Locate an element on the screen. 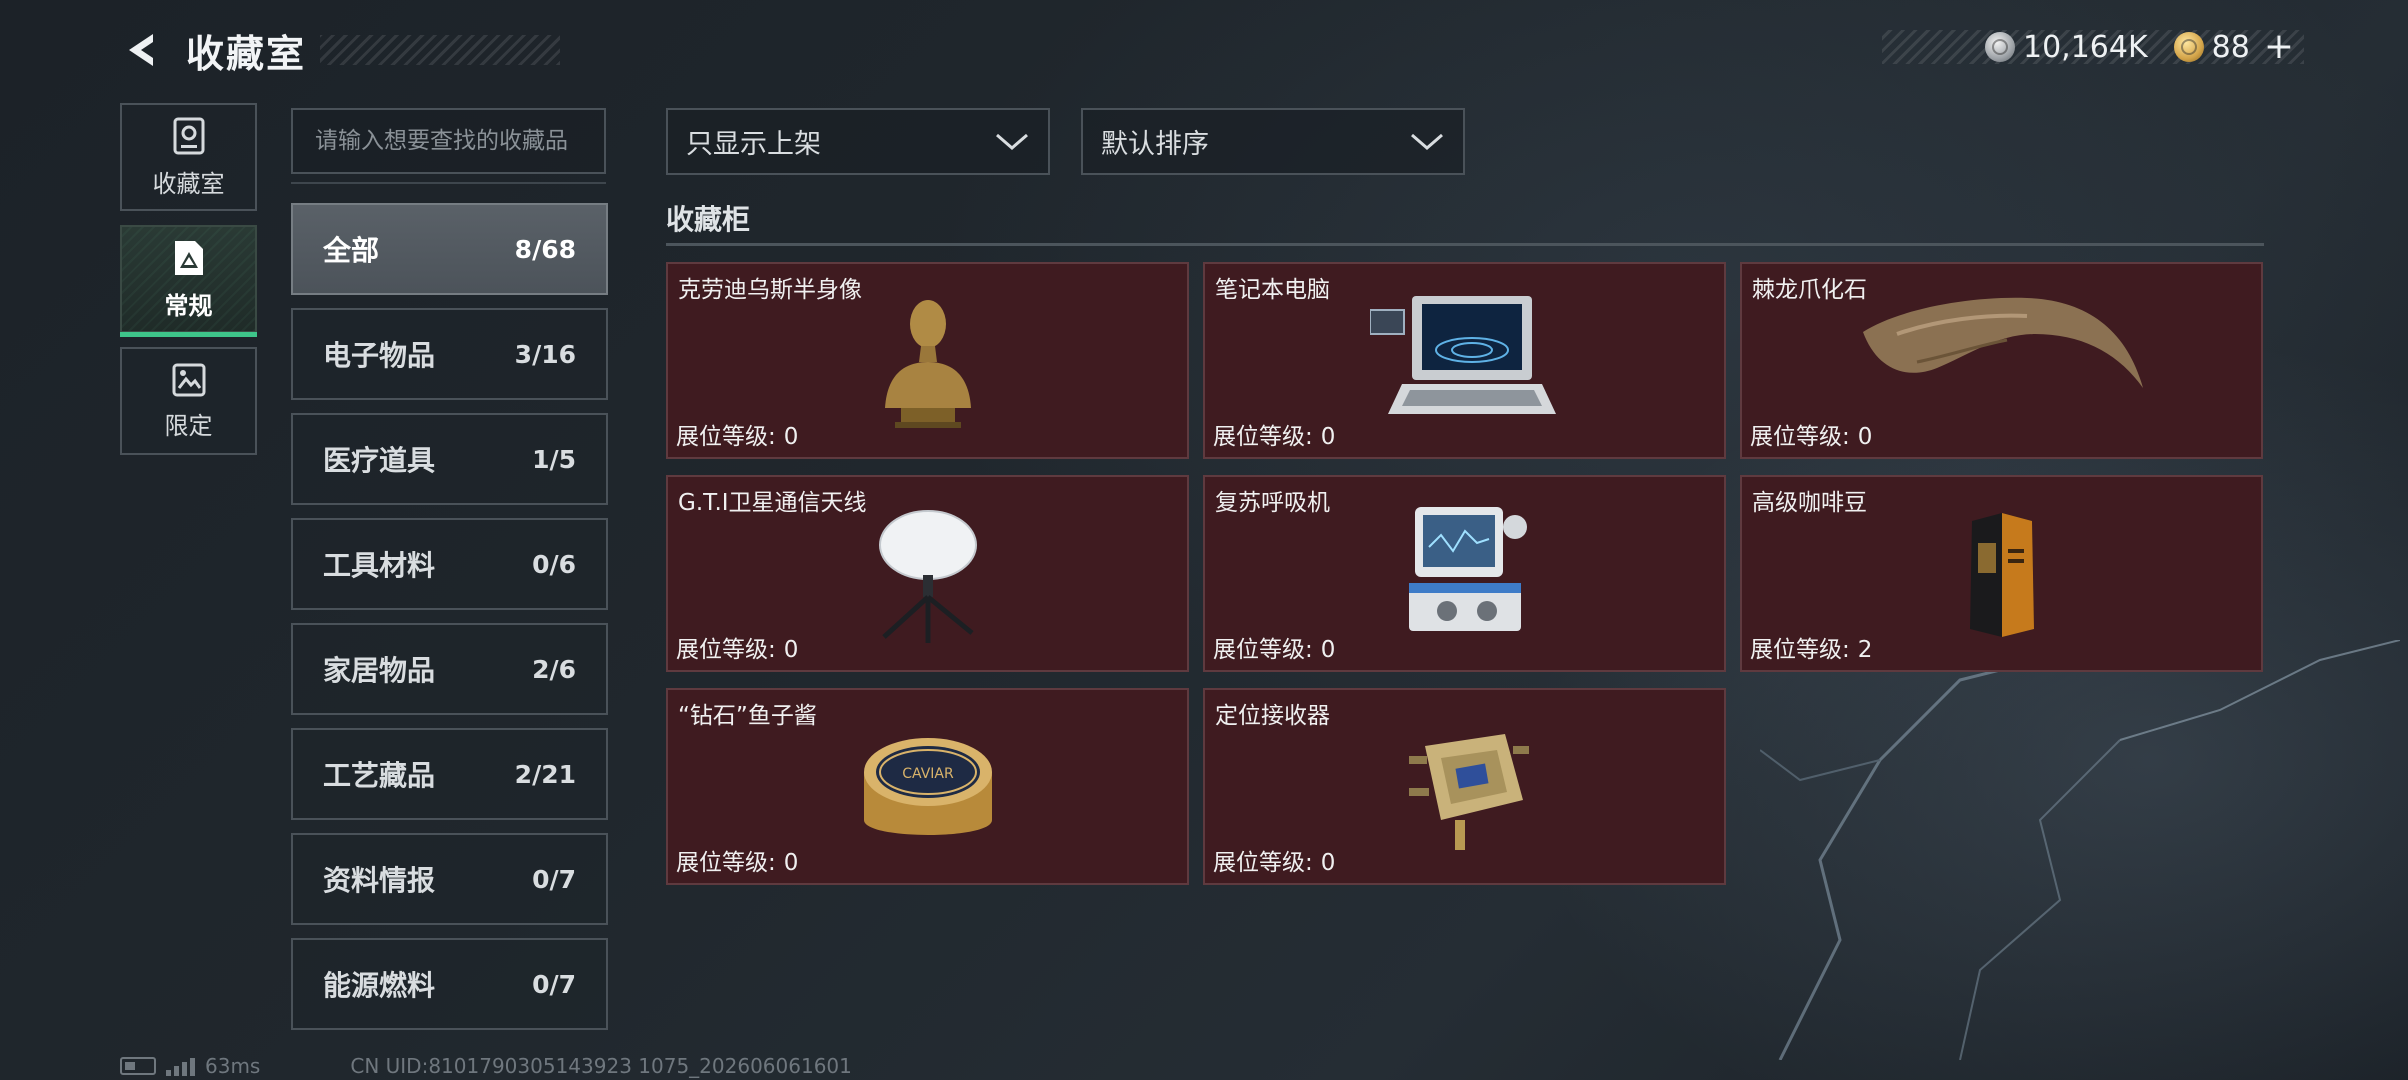 The image size is (2408, 1080). side-tab-collection-room: 收藏室 is located at coordinates (188, 157).